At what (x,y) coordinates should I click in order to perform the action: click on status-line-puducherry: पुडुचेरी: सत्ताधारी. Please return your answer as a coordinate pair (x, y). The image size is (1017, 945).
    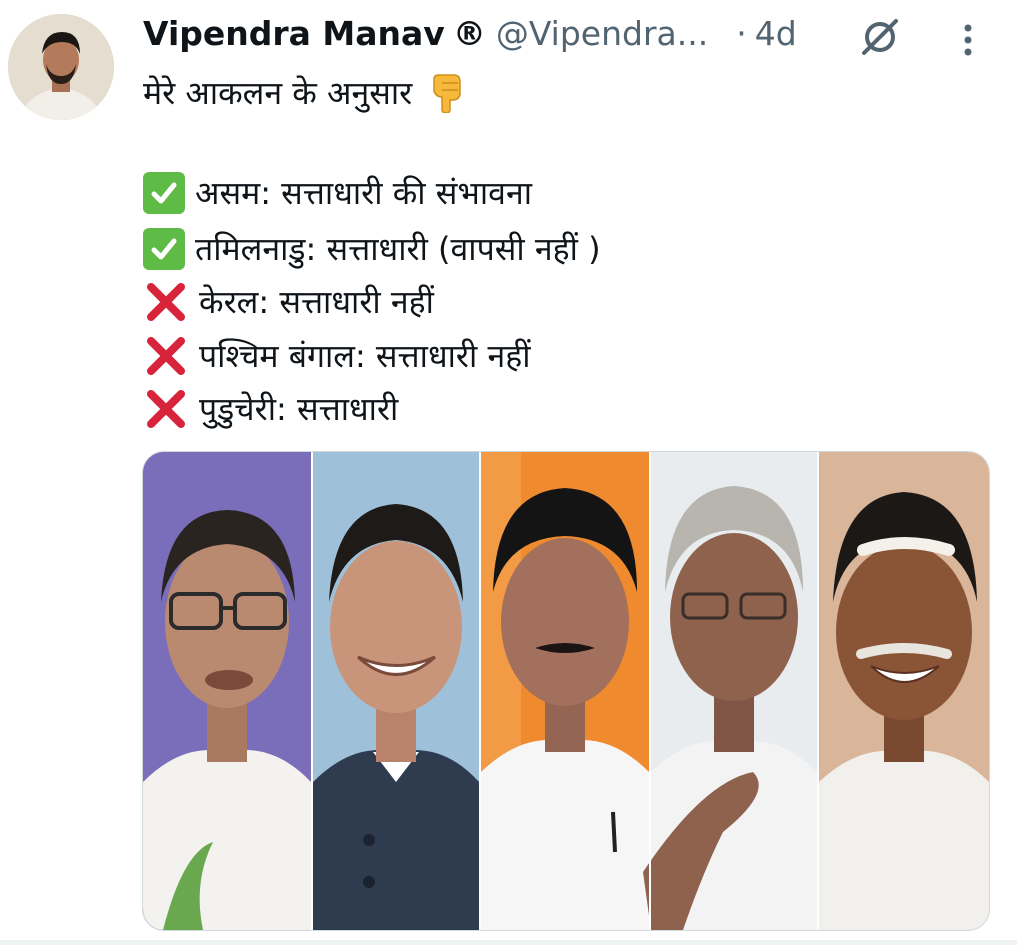
    Looking at the image, I should click on (270, 409).